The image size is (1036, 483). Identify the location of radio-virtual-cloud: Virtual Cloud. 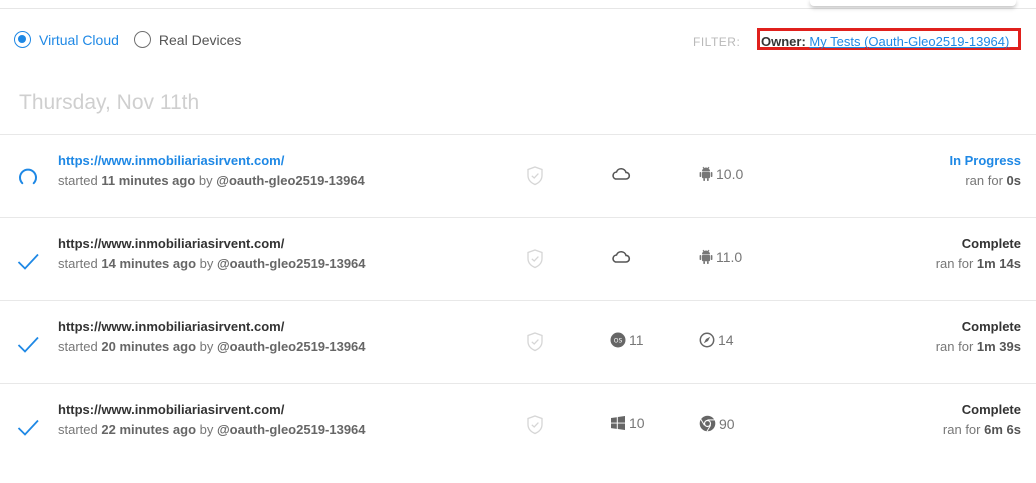
(66, 39).